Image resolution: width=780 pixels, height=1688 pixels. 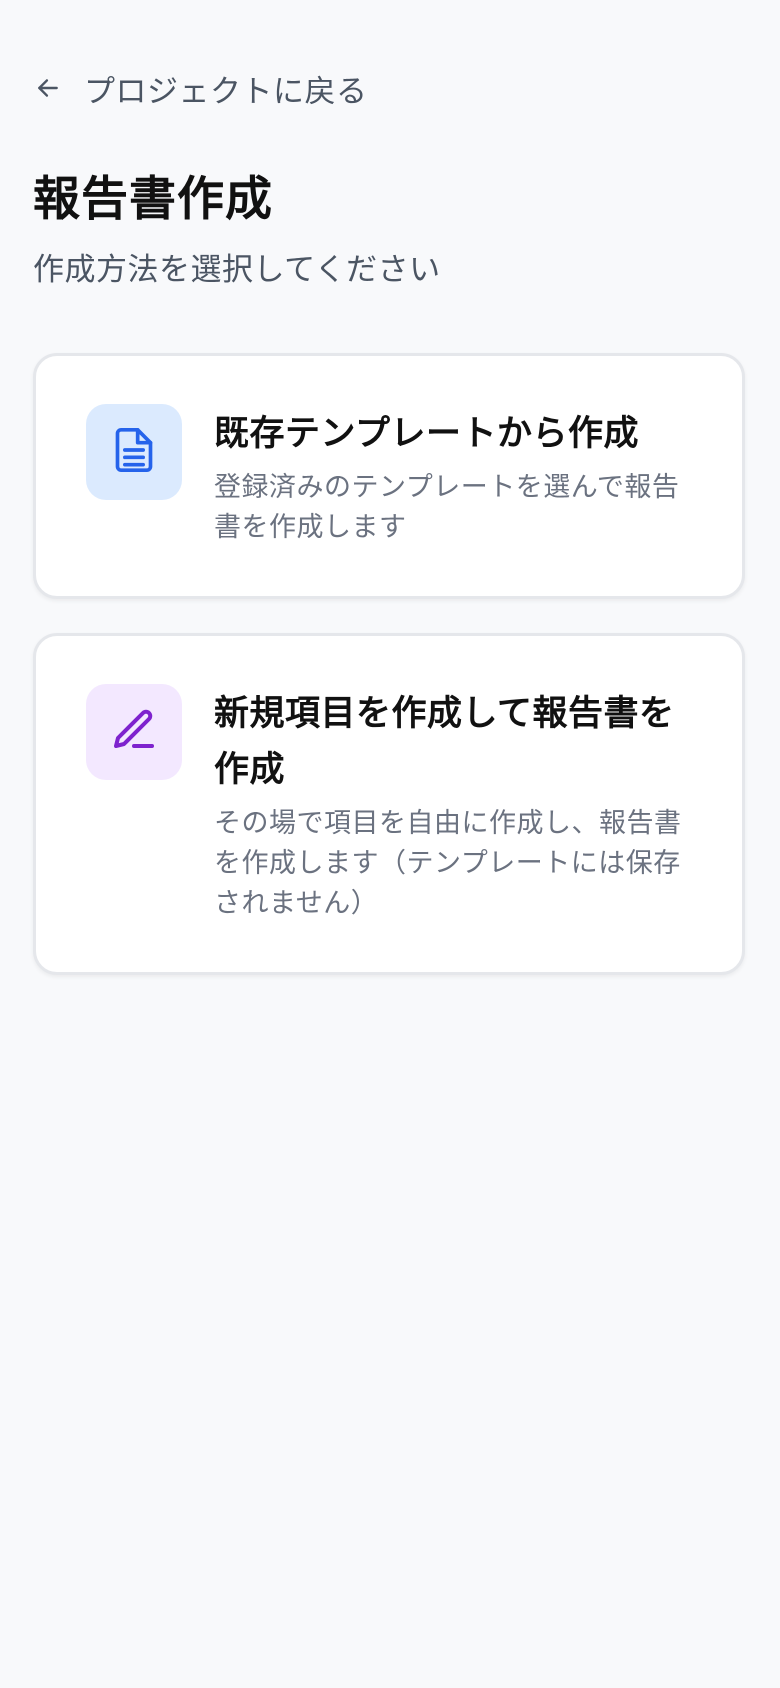 What do you see at coordinates (426, 434) in the screenshot?
I see `option-title: 既存テンプレートから作成` at bounding box center [426, 434].